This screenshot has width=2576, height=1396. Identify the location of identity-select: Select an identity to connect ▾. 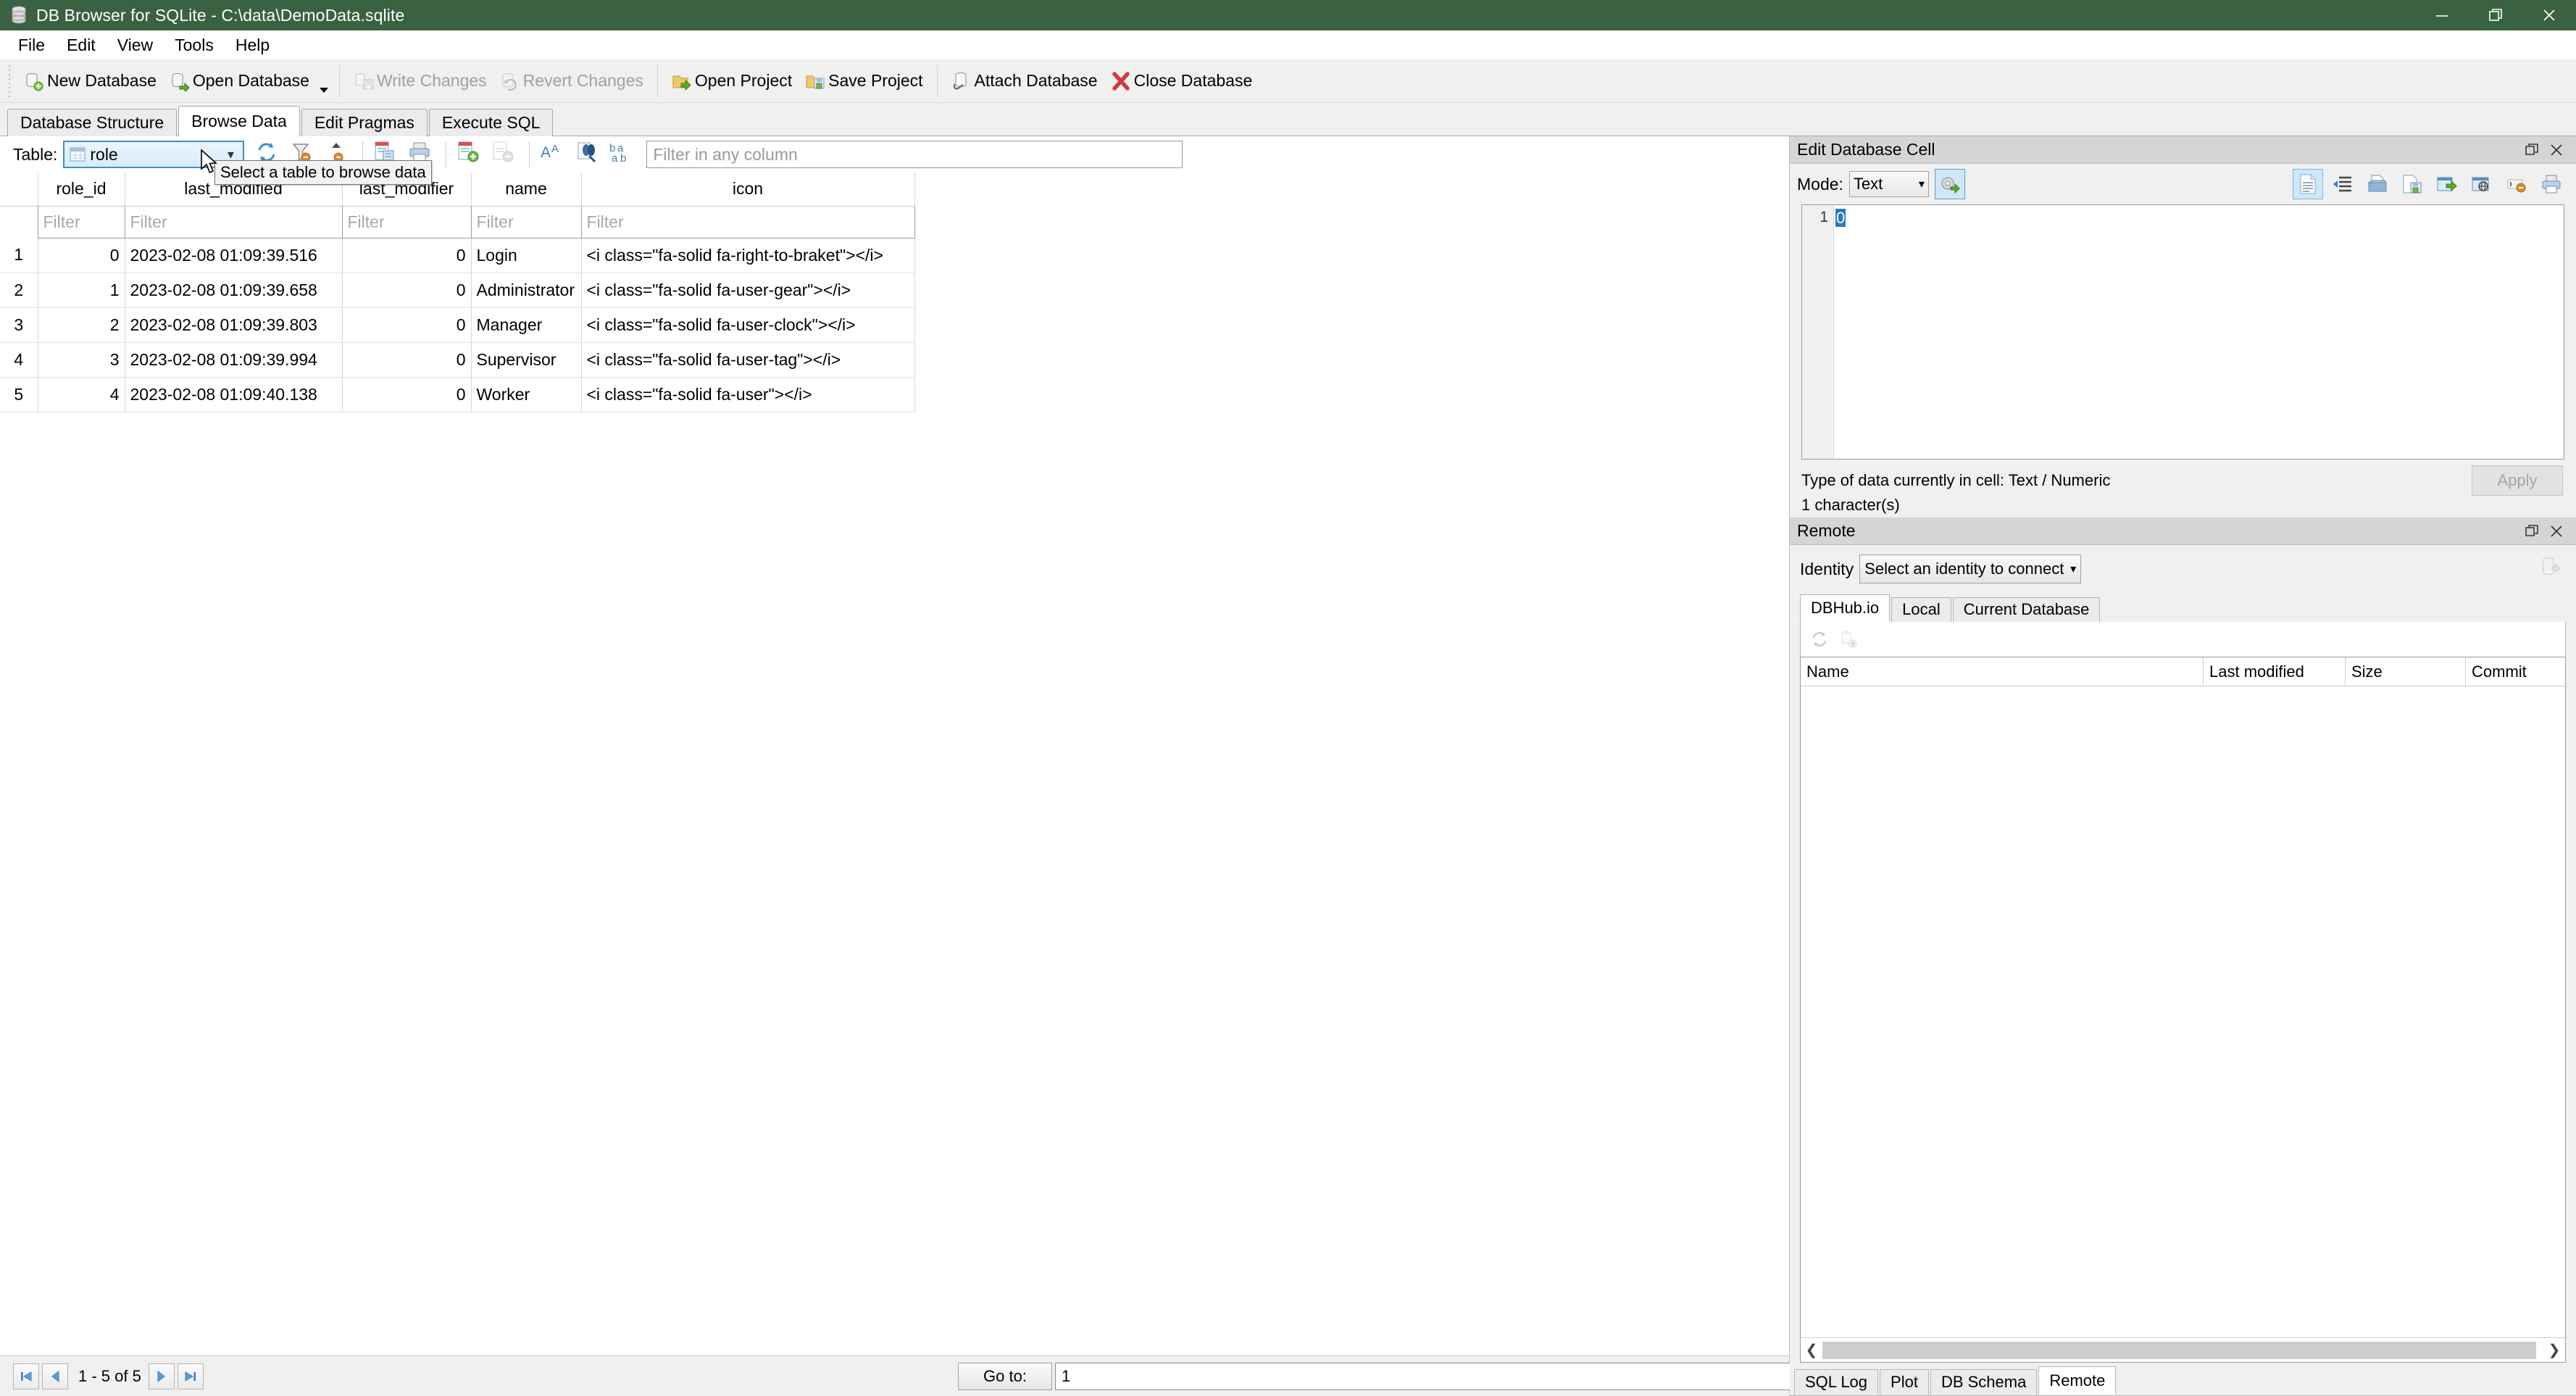
(1970, 568).